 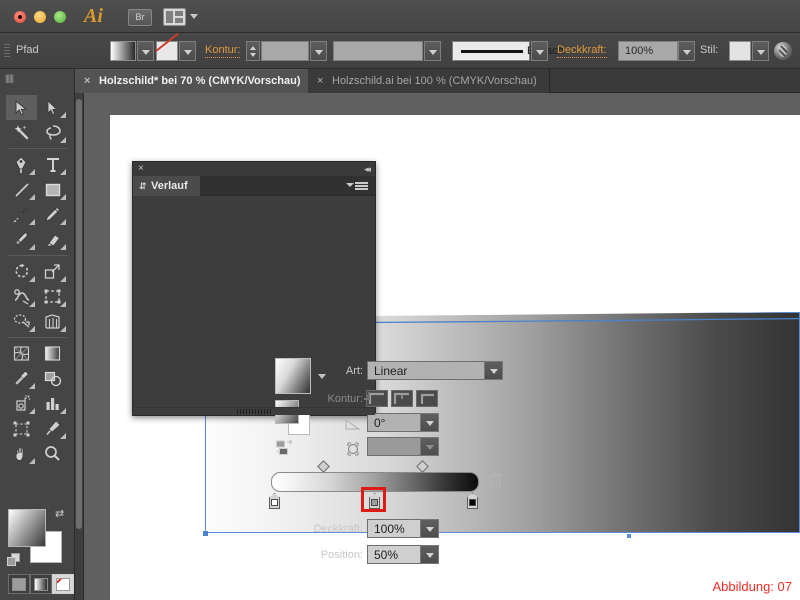 I want to click on gradient-tool, so click(x=52, y=353).